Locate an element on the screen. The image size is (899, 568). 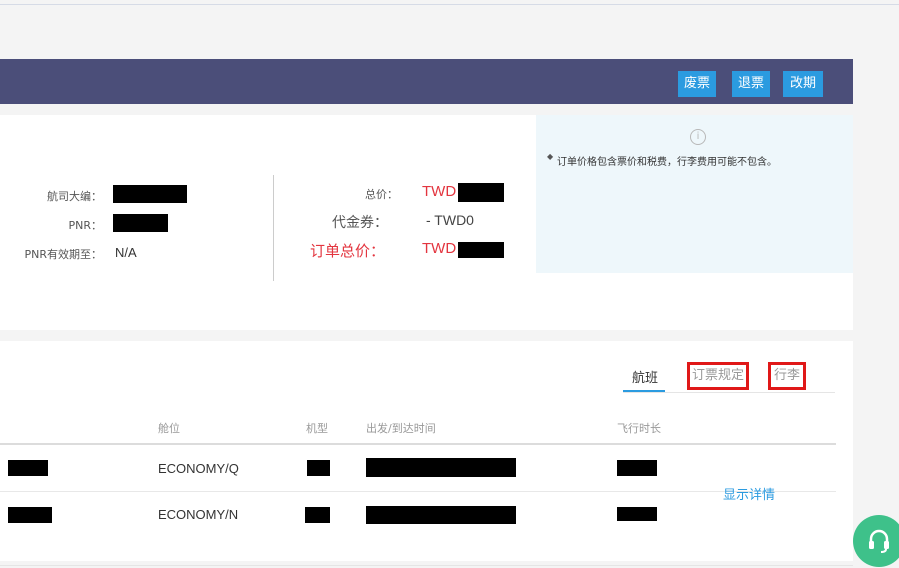
order-total-currency: TWD is located at coordinates (439, 248).